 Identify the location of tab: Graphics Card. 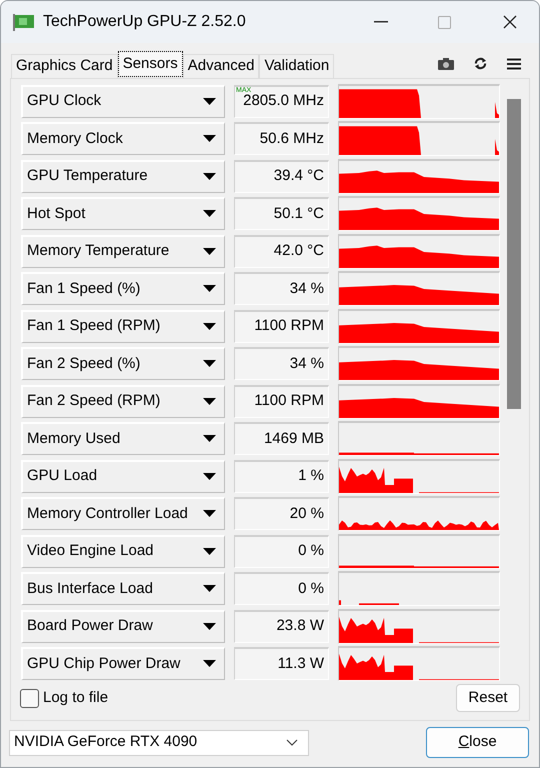
(64, 66).